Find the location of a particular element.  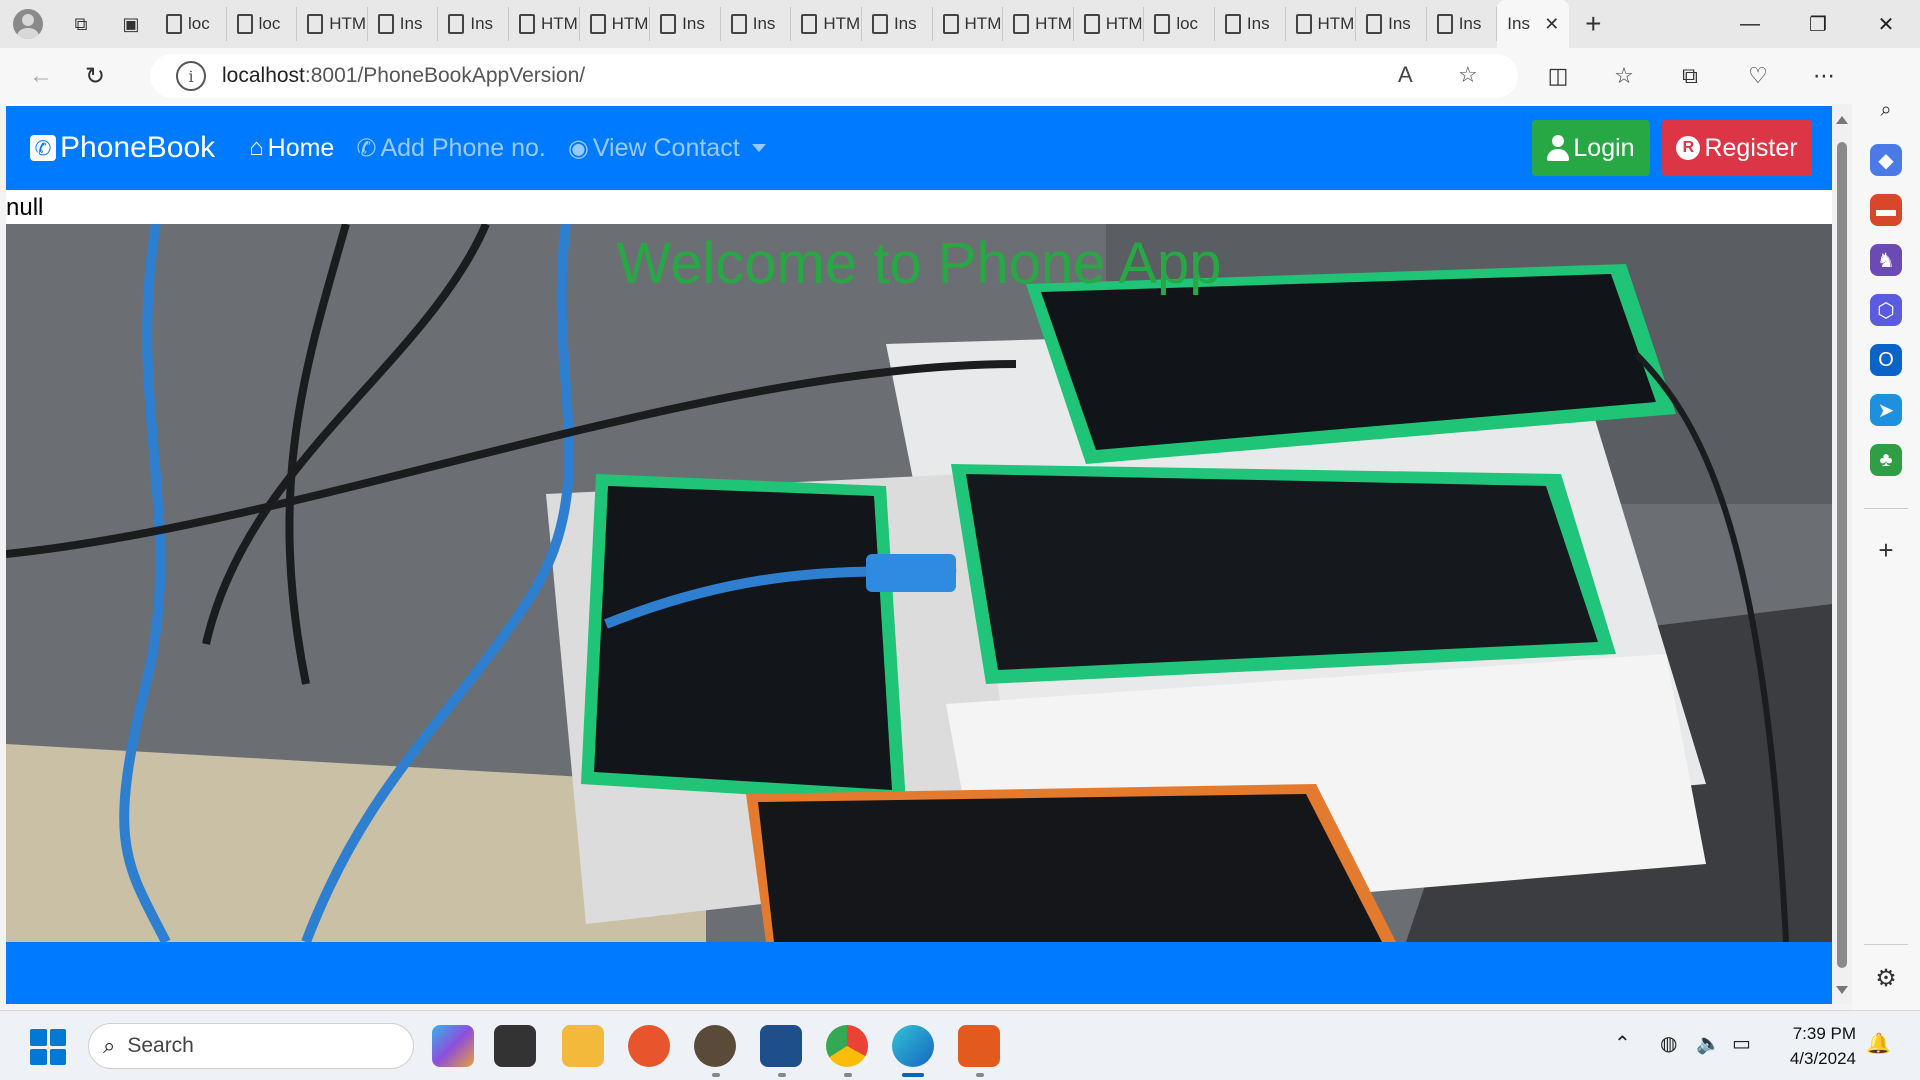

back-arrow-icon: ← is located at coordinates (41, 76).